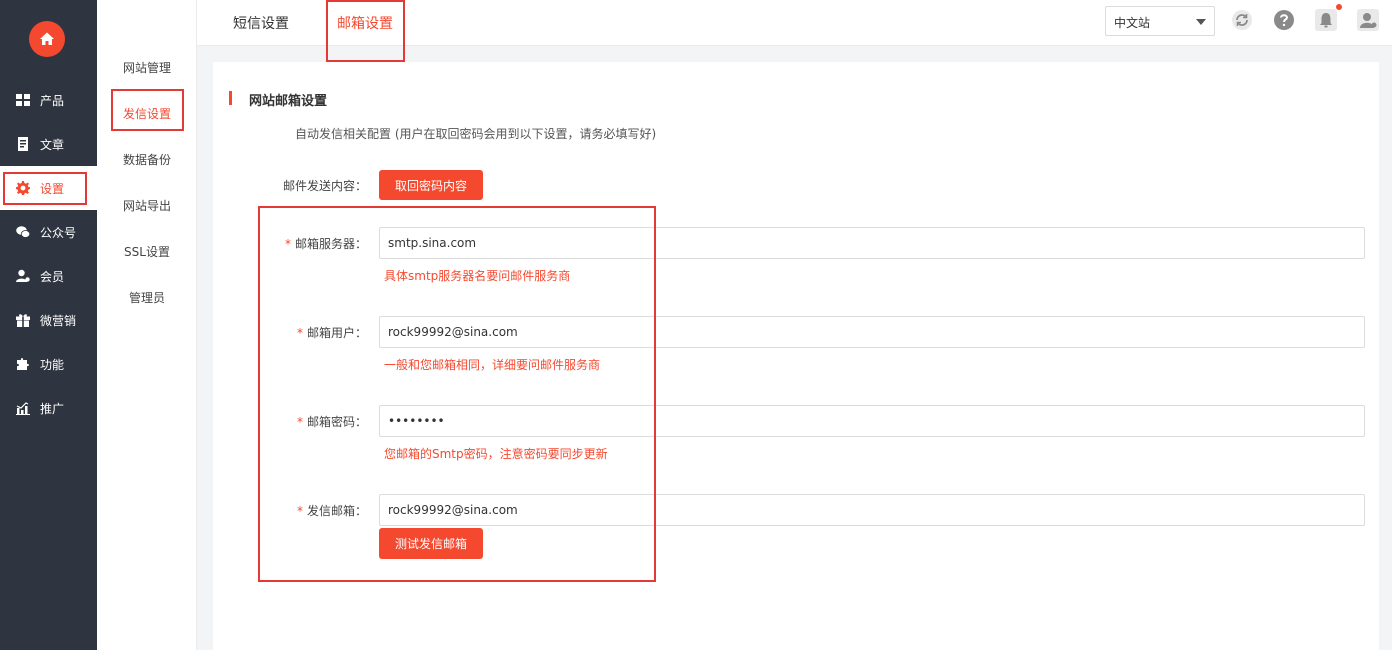  What do you see at coordinates (1132, 23) in the screenshot?
I see `language-select-value: 中文站` at bounding box center [1132, 23].